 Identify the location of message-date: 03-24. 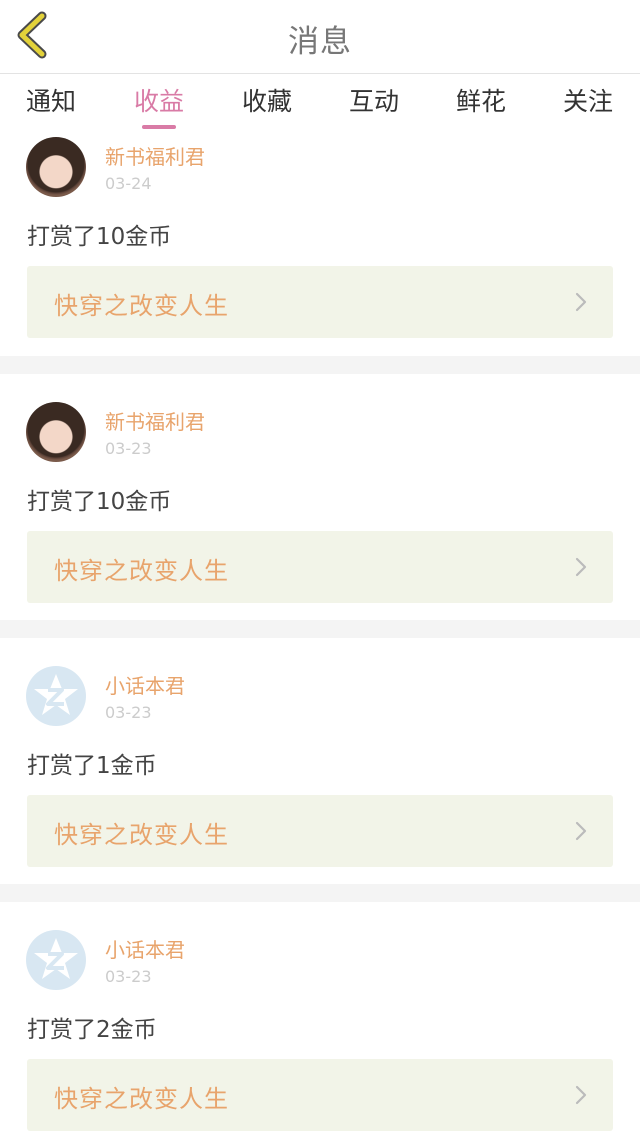
(128, 183).